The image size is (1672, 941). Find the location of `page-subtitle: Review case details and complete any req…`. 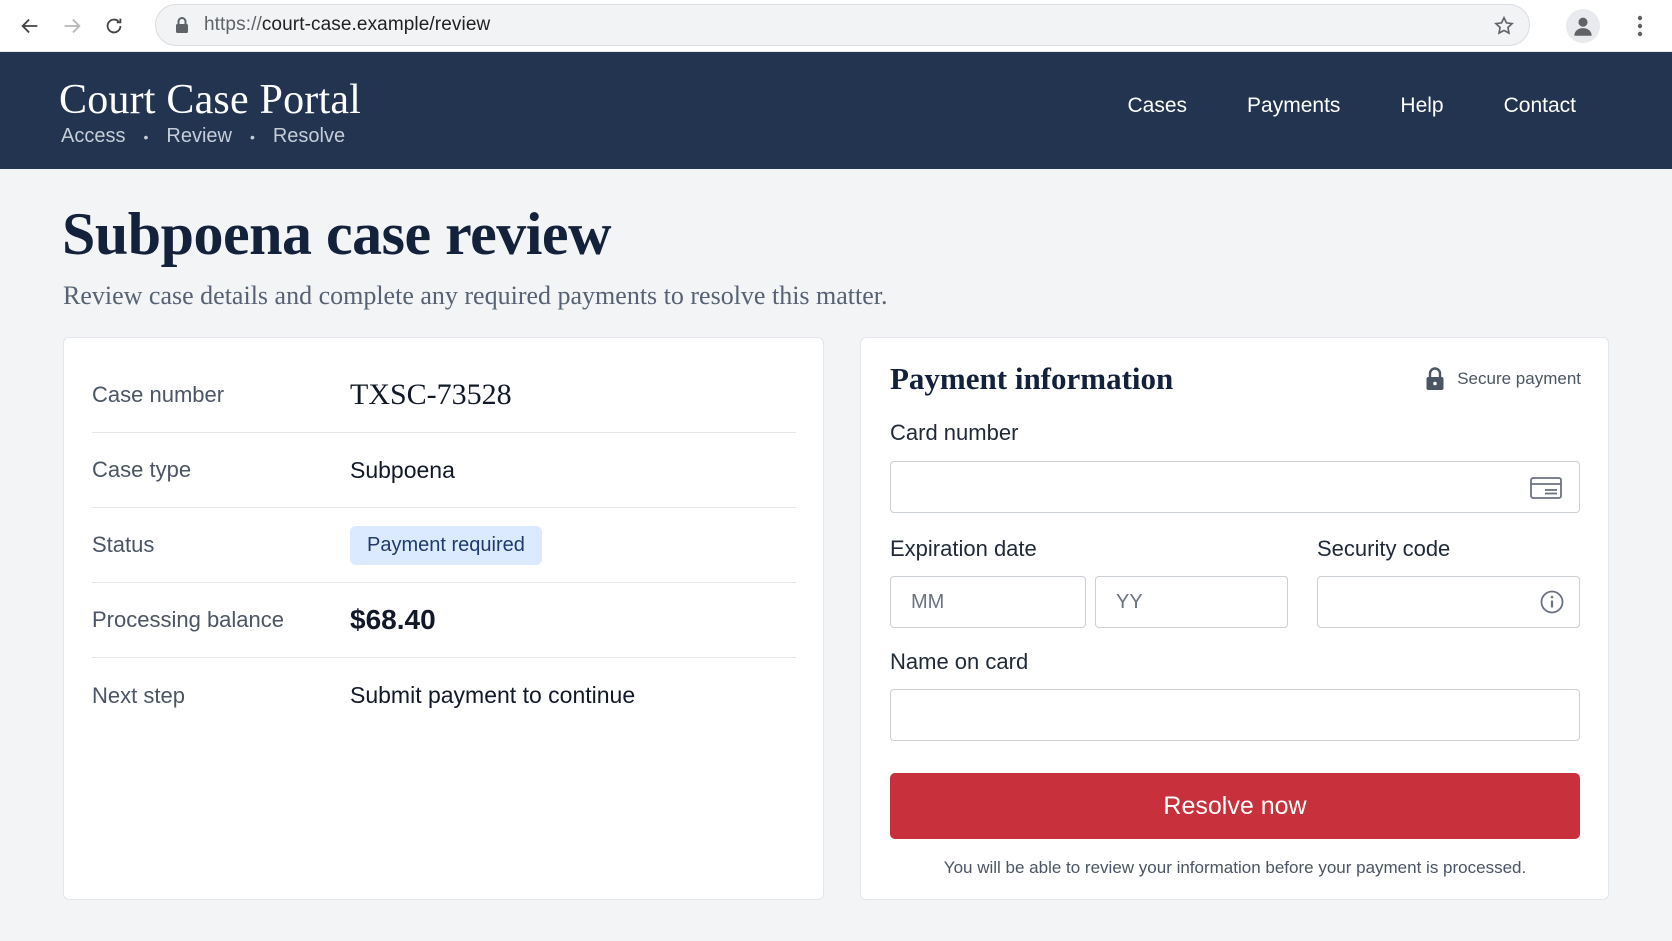

page-subtitle: Review case details and complete any req… is located at coordinates (475, 295).